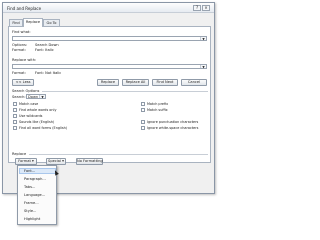 This screenshot has width=320, height=240. What do you see at coordinates (33, 22) in the screenshot?
I see `tab-replace: Replace` at bounding box center [33, 22].